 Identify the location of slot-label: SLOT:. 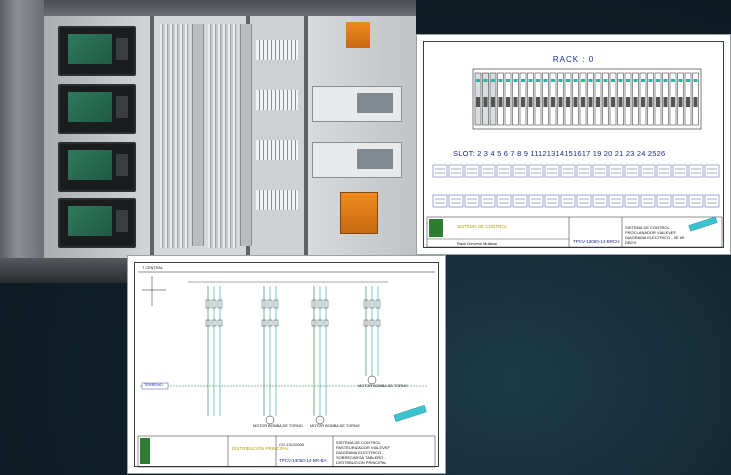
(464, 153).